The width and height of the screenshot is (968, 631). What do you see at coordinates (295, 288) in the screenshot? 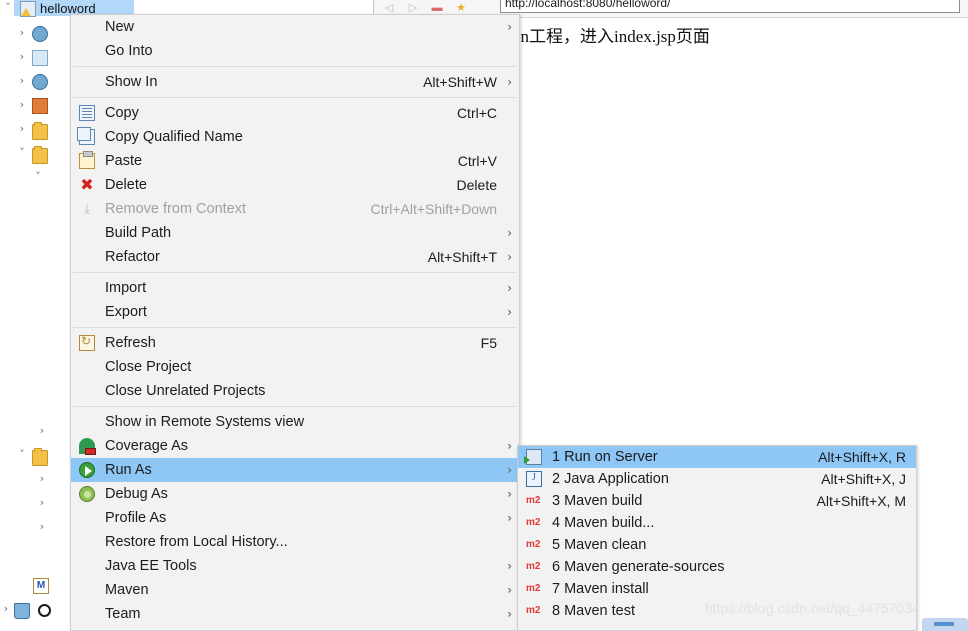
I see `menu-item-import: Import ›` at bounding box center [295, 288].